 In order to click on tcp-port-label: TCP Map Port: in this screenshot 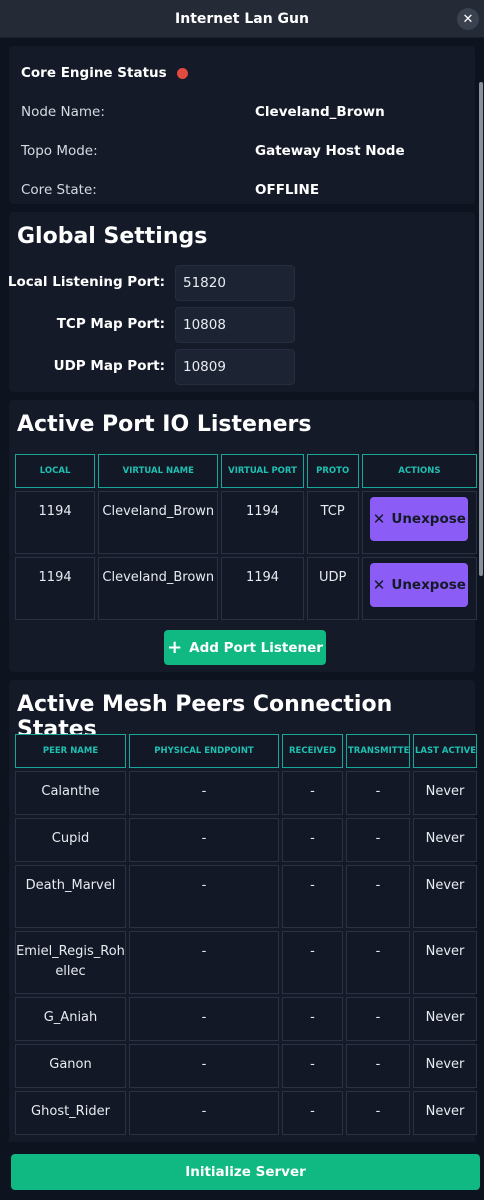, I will do `click(110, 324)`.